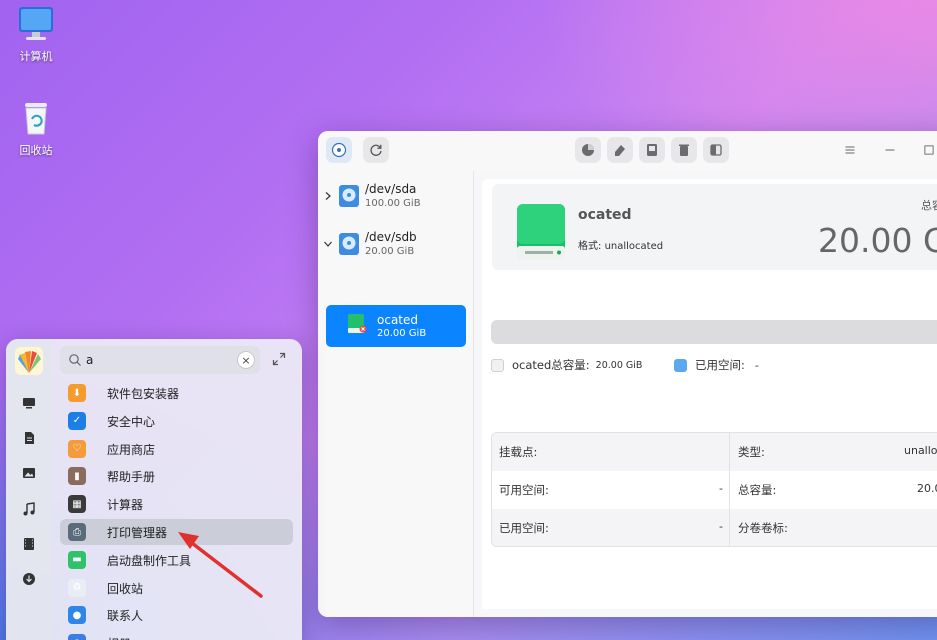 This screenshot has width=937, height=640. I want to click on partition-button, so click(588, 150).